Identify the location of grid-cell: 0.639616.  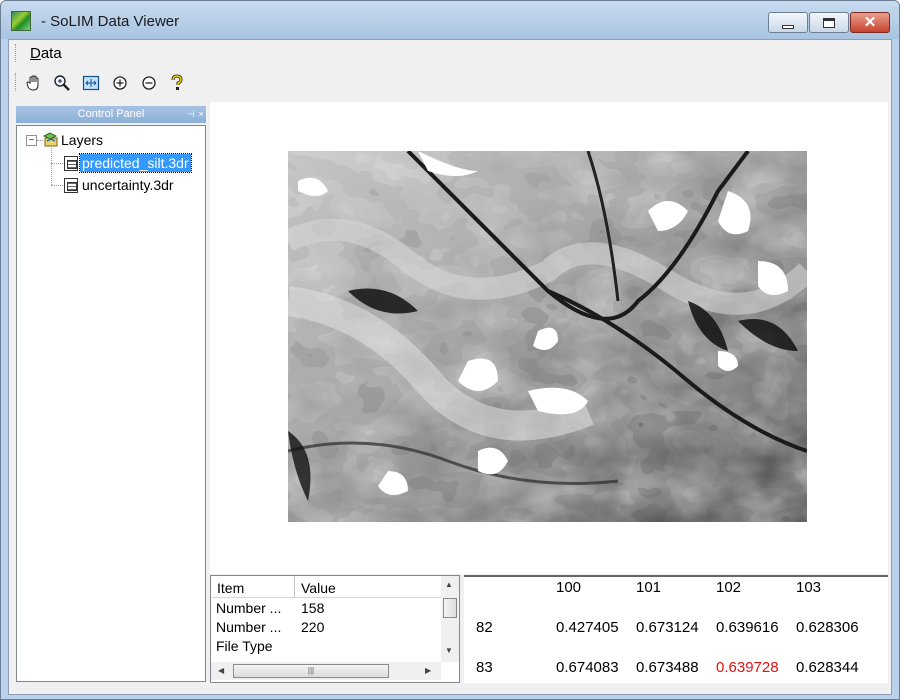
(747, 627).